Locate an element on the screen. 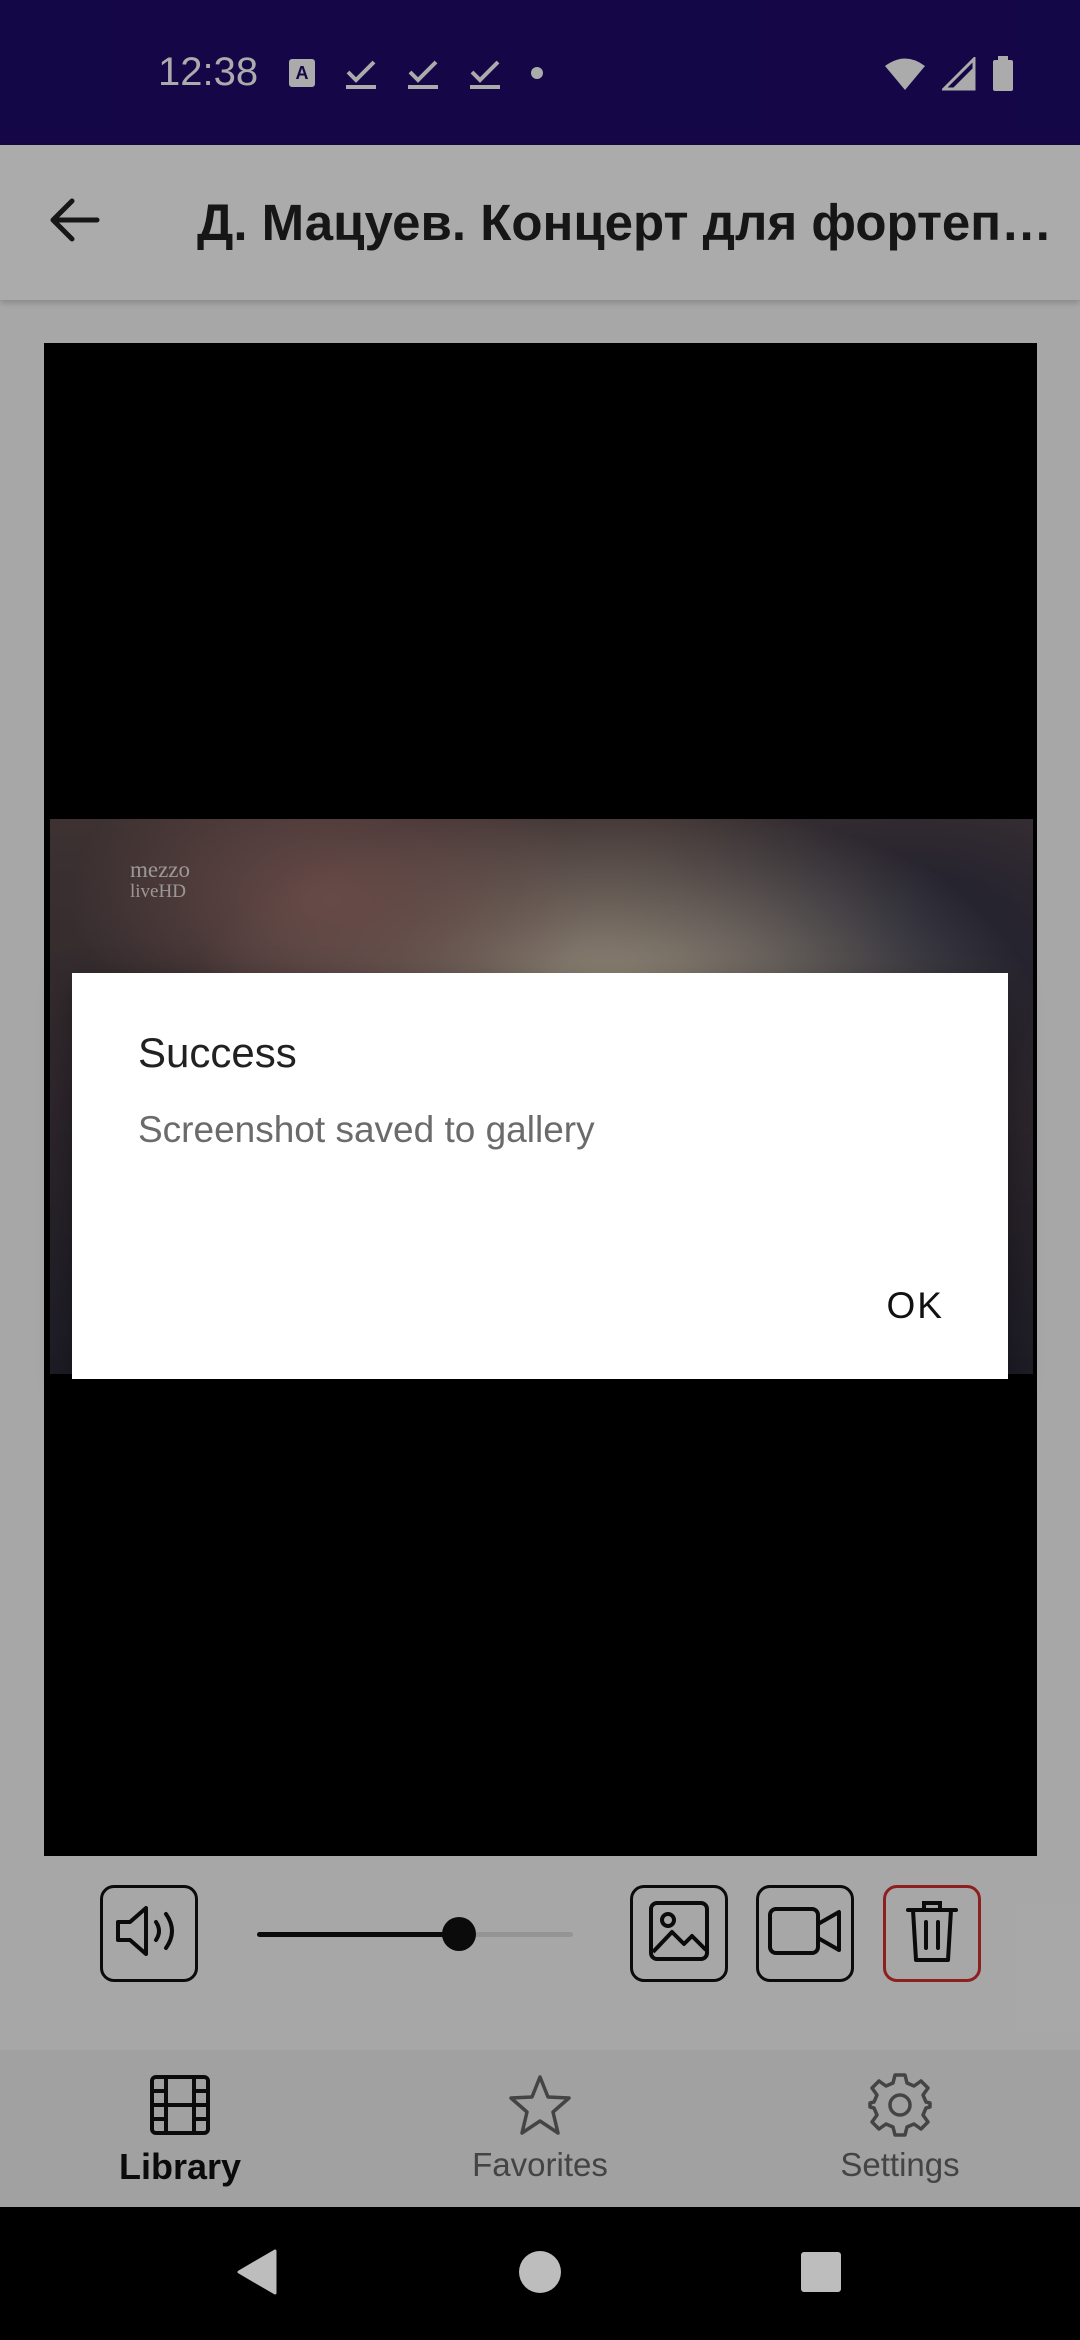  system-recents-button is located at coordinates (821, 2274).